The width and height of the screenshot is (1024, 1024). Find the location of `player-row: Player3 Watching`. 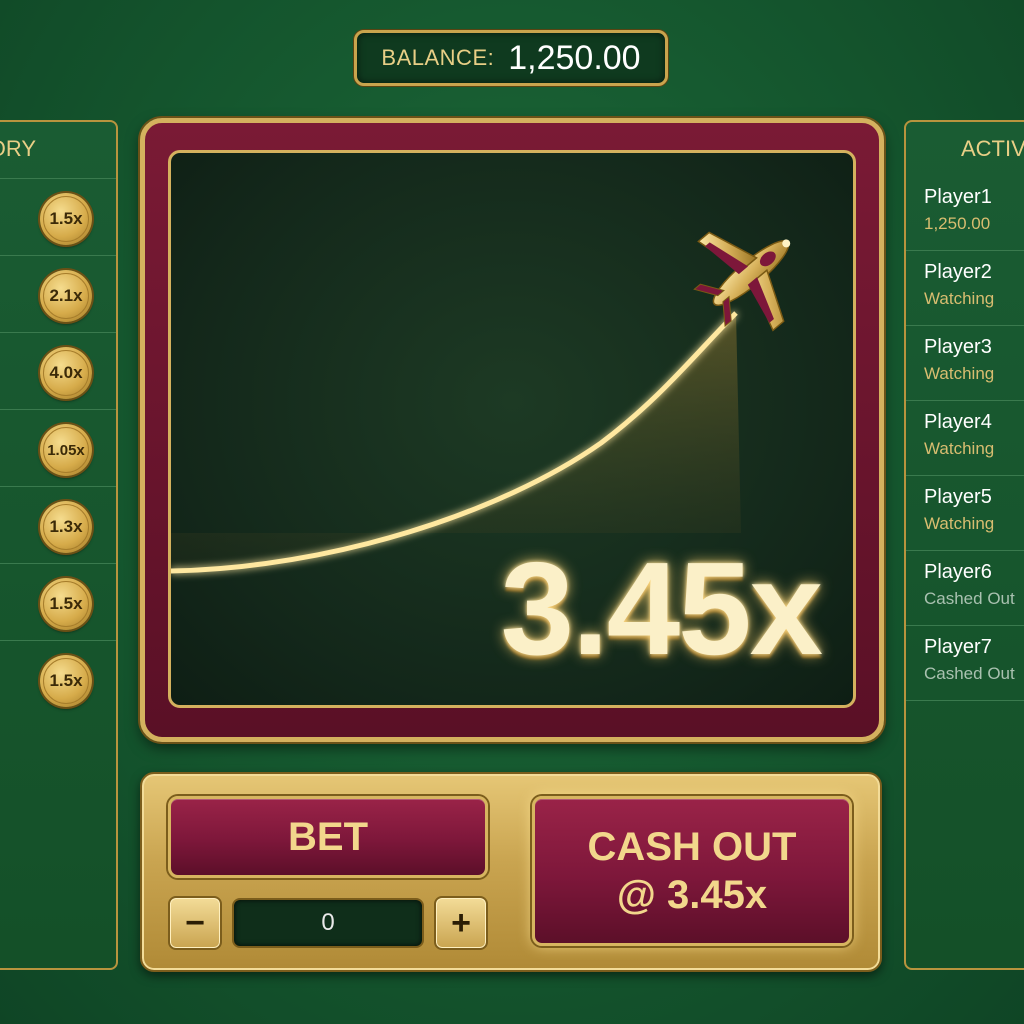

player-row: Player3 Watching is located at coordinates (965, 363).